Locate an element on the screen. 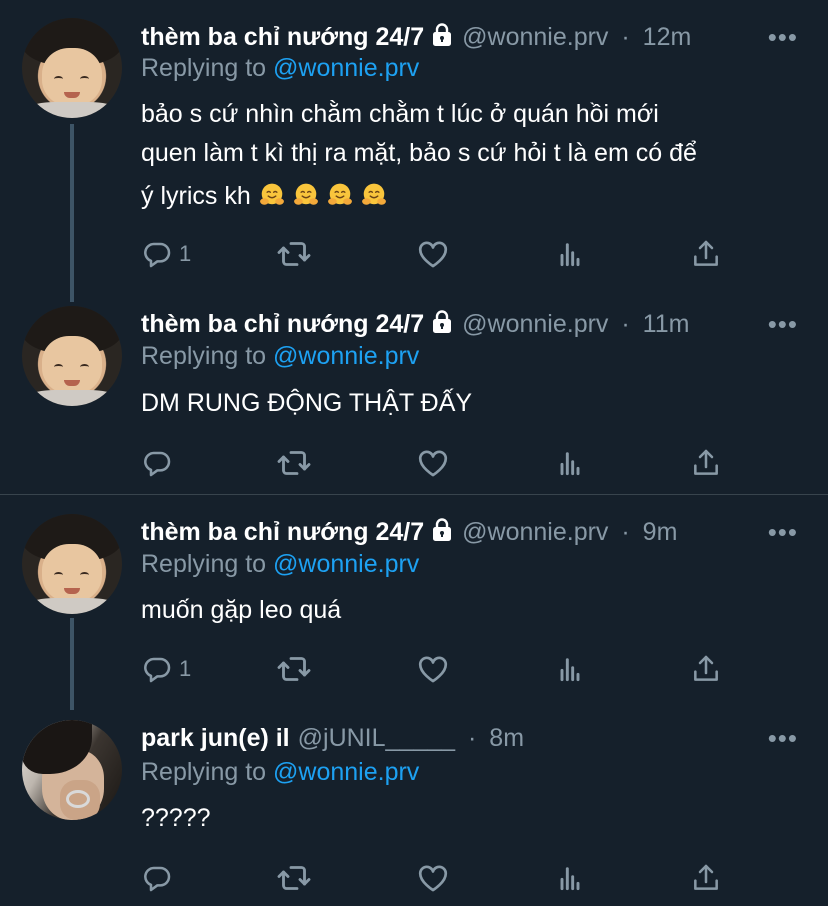 The height and width of the screenshot is (906, 828). tweet-header: thèm ba chỉ nướng 24/7 @wonnie.prv · 11m is located at coordinates (415, 325).